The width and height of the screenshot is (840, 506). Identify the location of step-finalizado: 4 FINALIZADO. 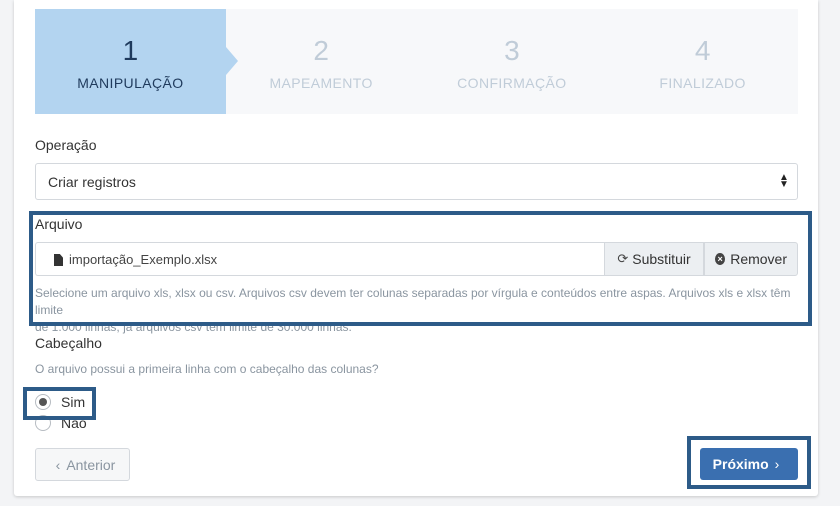
(702, 61).